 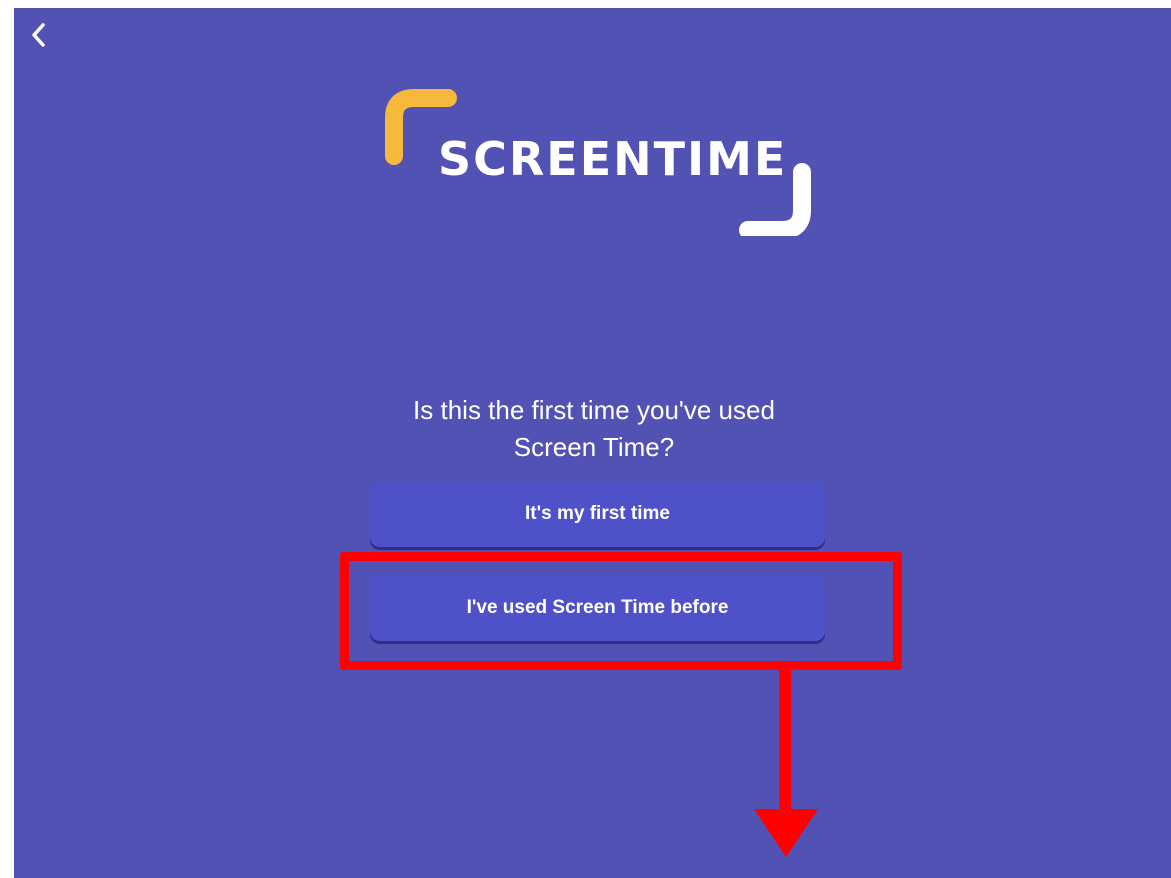 I want to click on question-line-1: Is this the first time you've used, so click(x=594, y=410).